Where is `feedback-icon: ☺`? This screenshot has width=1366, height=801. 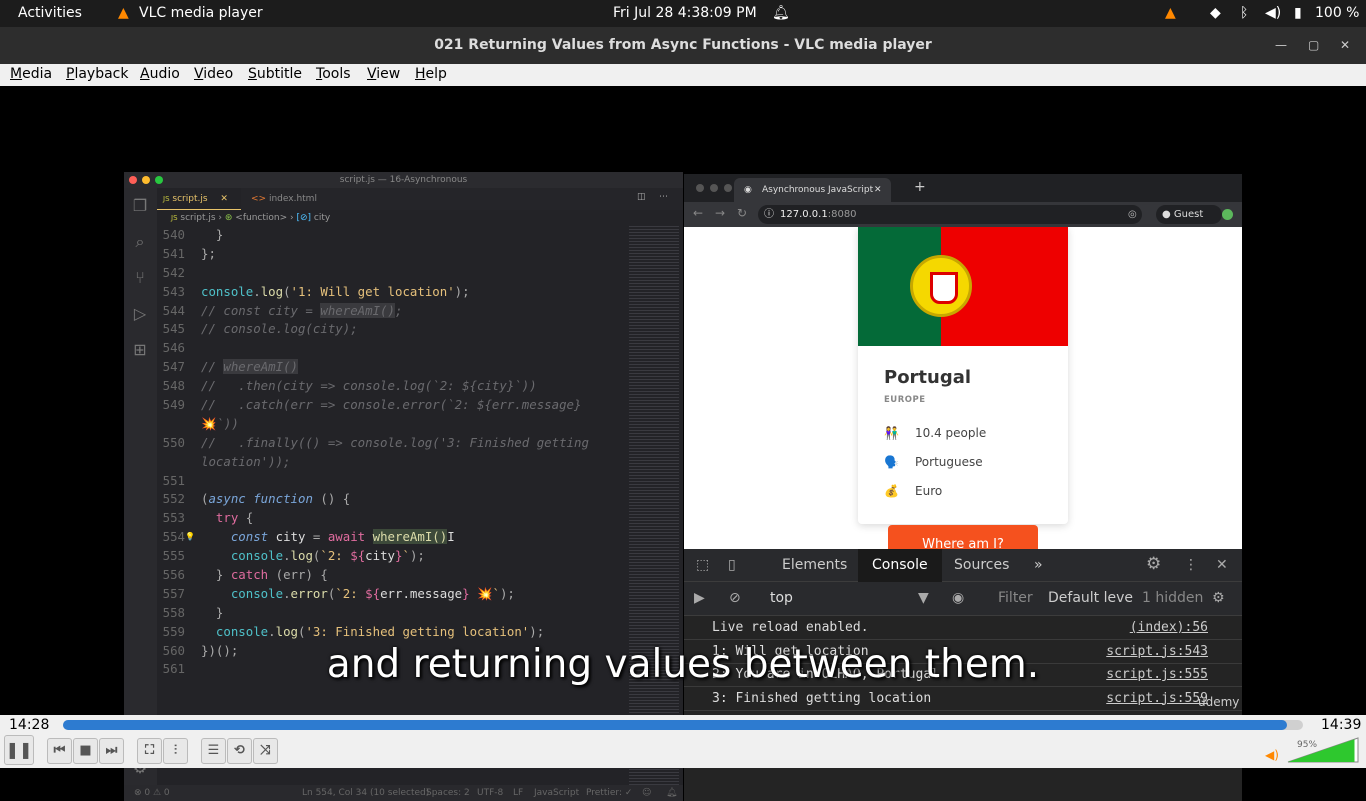 feedback-icon: ☺ is located at coordinates (646, 793).